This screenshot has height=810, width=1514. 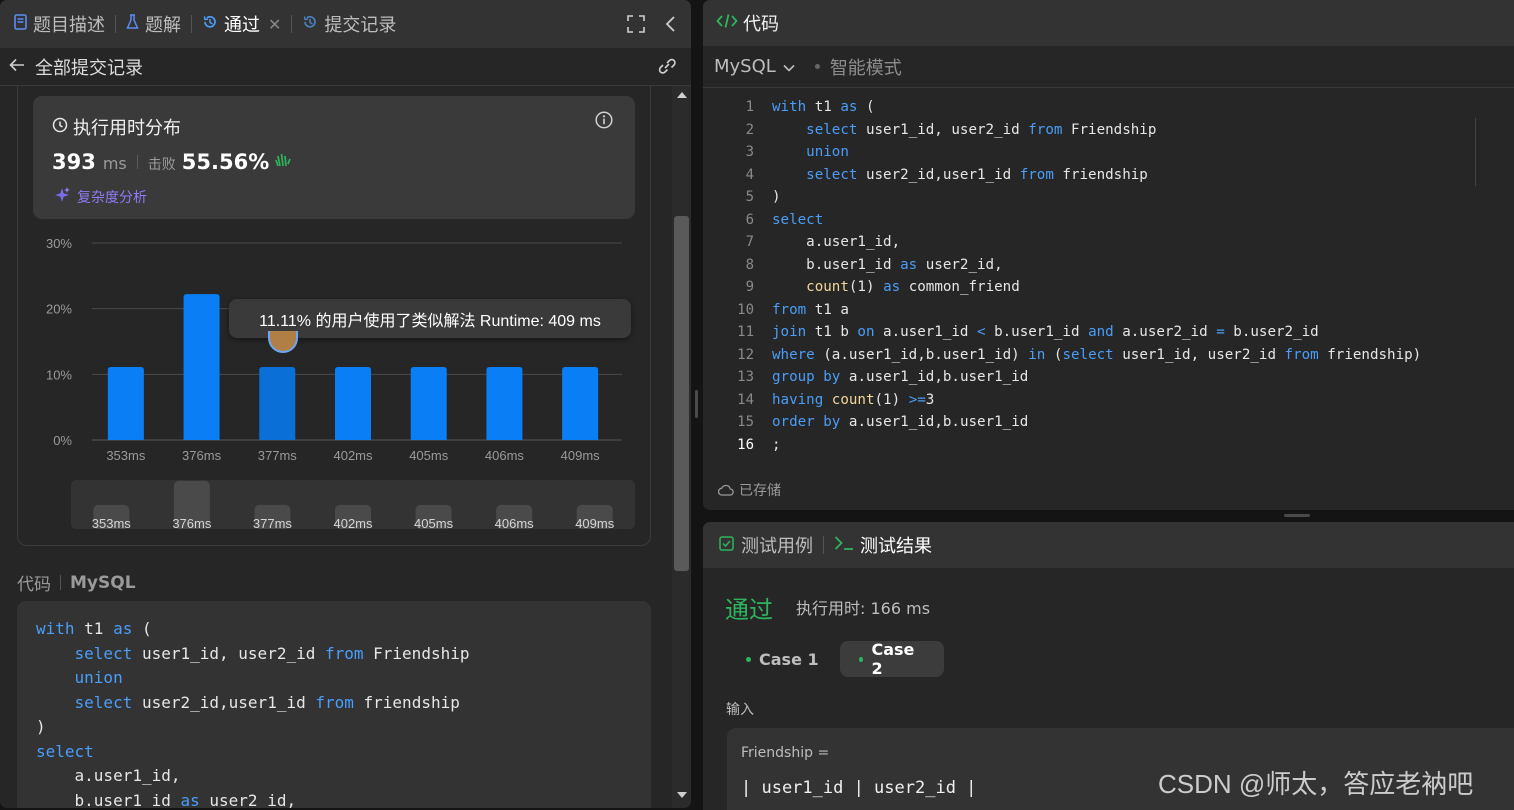 I want to click on minimap-label: 353ms, so click(x=112, y=523).